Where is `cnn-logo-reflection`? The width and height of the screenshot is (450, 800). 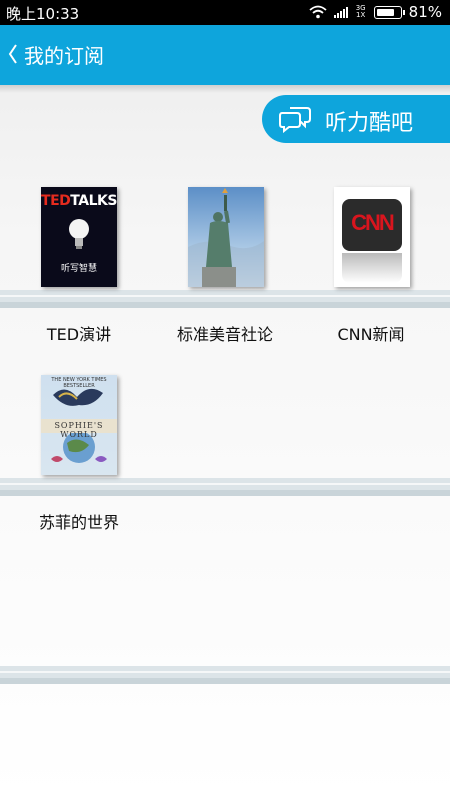
cnn-logo-reflection is located at coordinates (372, 268).